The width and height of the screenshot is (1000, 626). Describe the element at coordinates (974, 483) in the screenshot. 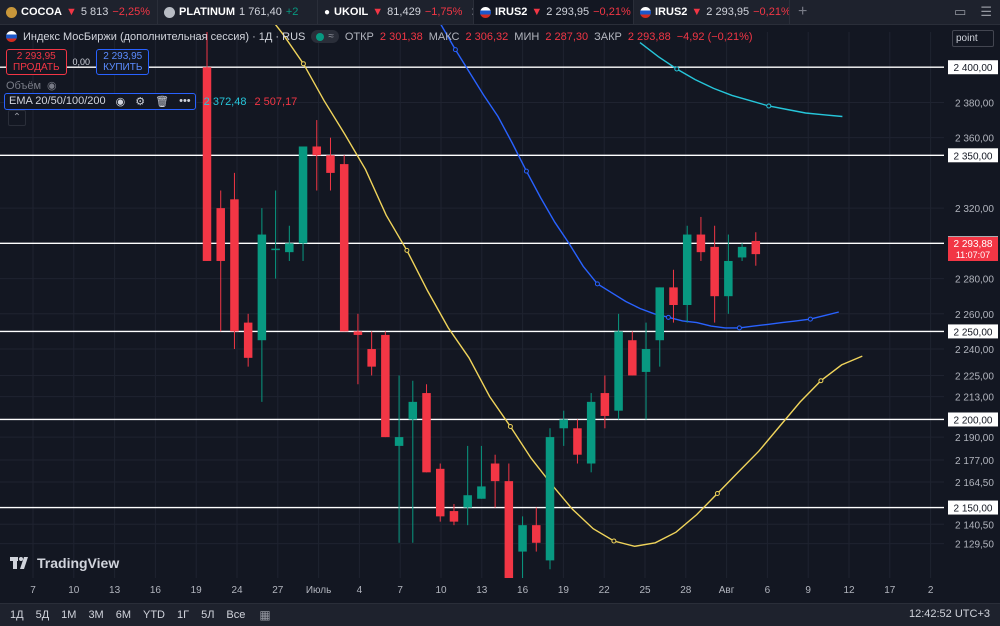

I see `price-tick-label: 2 164,50` at that location.